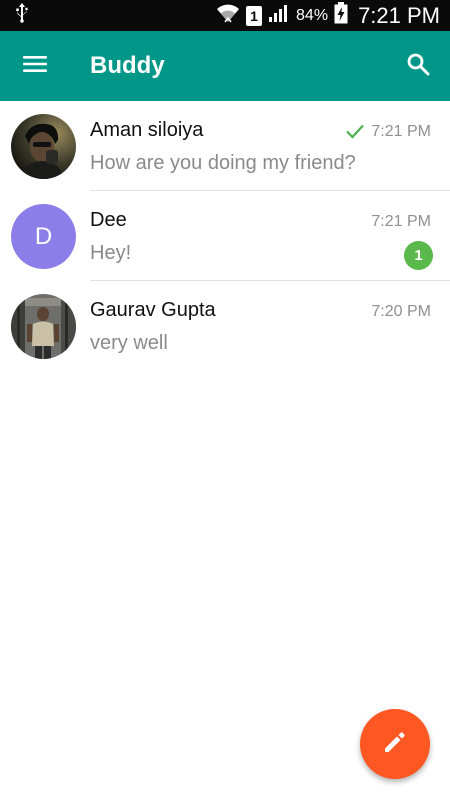 The height and width of the screenshot is (800, 450). I want to click on battery-charging-icon, so click(341, 15).